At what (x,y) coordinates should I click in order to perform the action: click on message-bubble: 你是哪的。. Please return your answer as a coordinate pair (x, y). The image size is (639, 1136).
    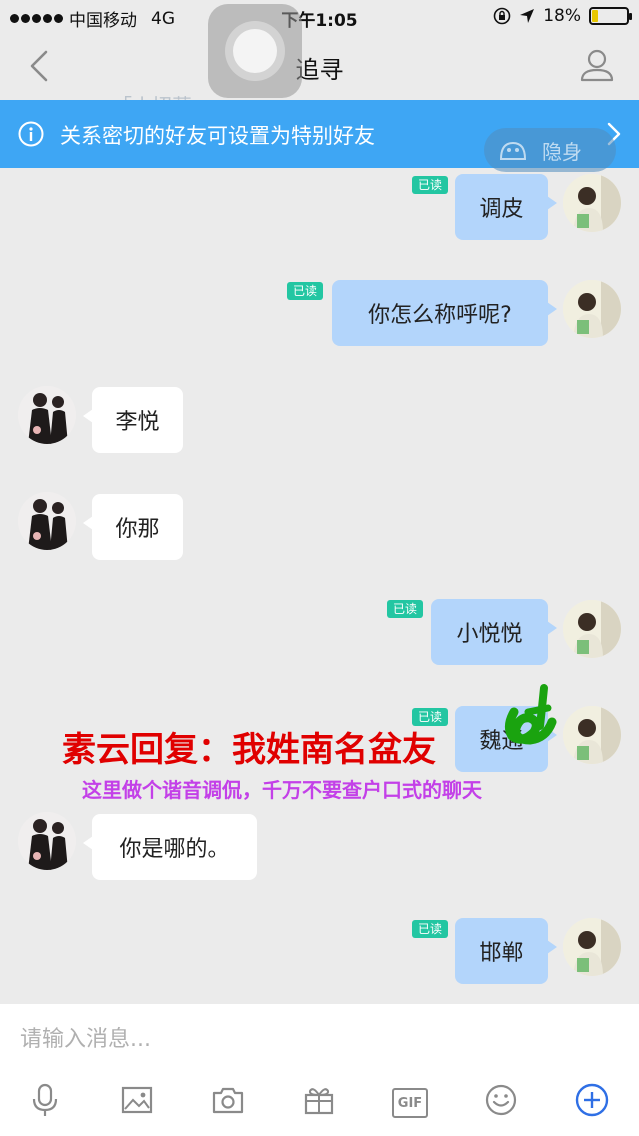
    Looking at the image, I should click on (170, 847).